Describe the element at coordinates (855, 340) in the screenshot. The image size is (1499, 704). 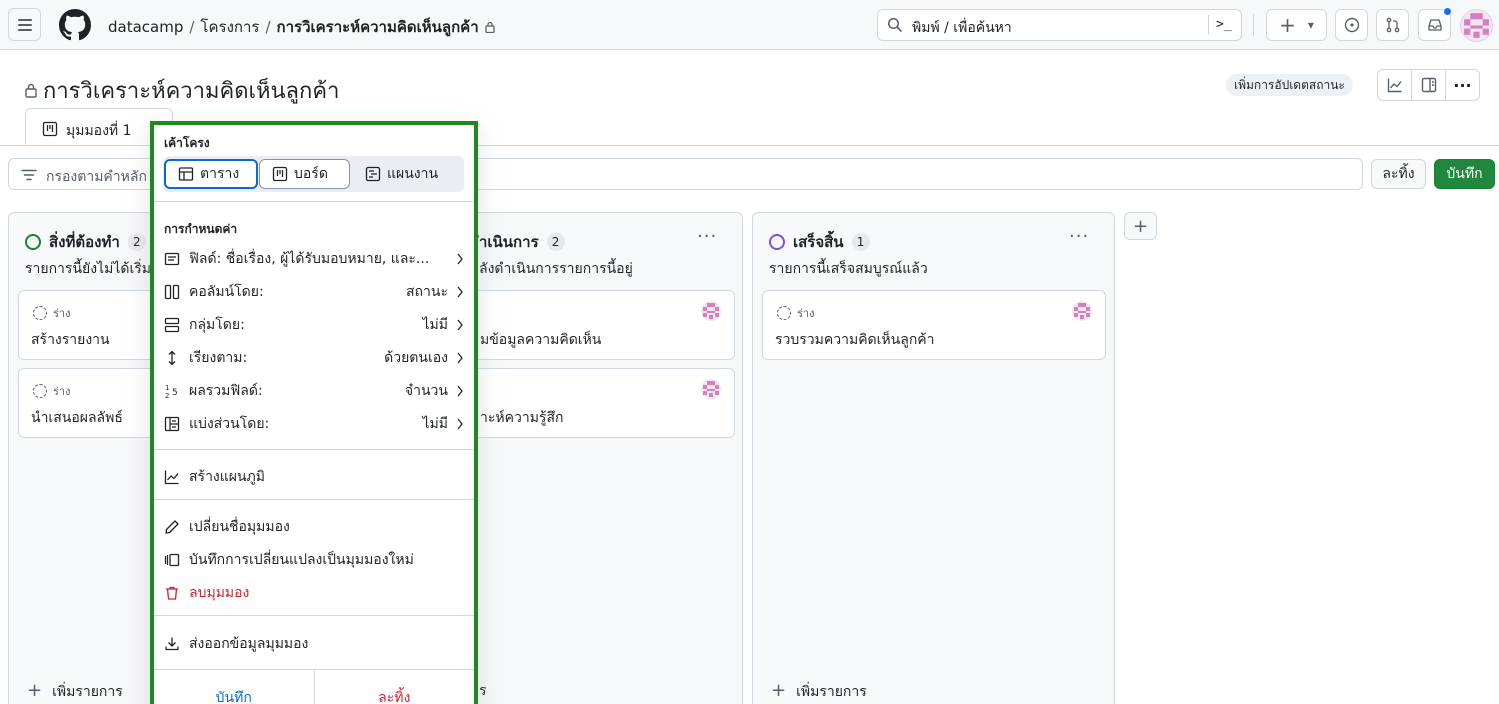
I see `card-title: รวบรวมความคิดเห็นลูกค้า` at that location.